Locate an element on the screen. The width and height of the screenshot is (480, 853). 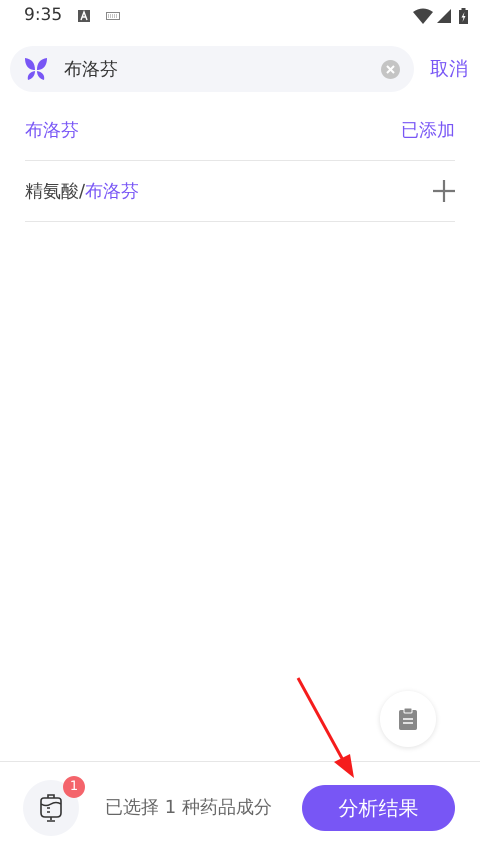
count-badge: 1 is located at coordinates (74, 787).